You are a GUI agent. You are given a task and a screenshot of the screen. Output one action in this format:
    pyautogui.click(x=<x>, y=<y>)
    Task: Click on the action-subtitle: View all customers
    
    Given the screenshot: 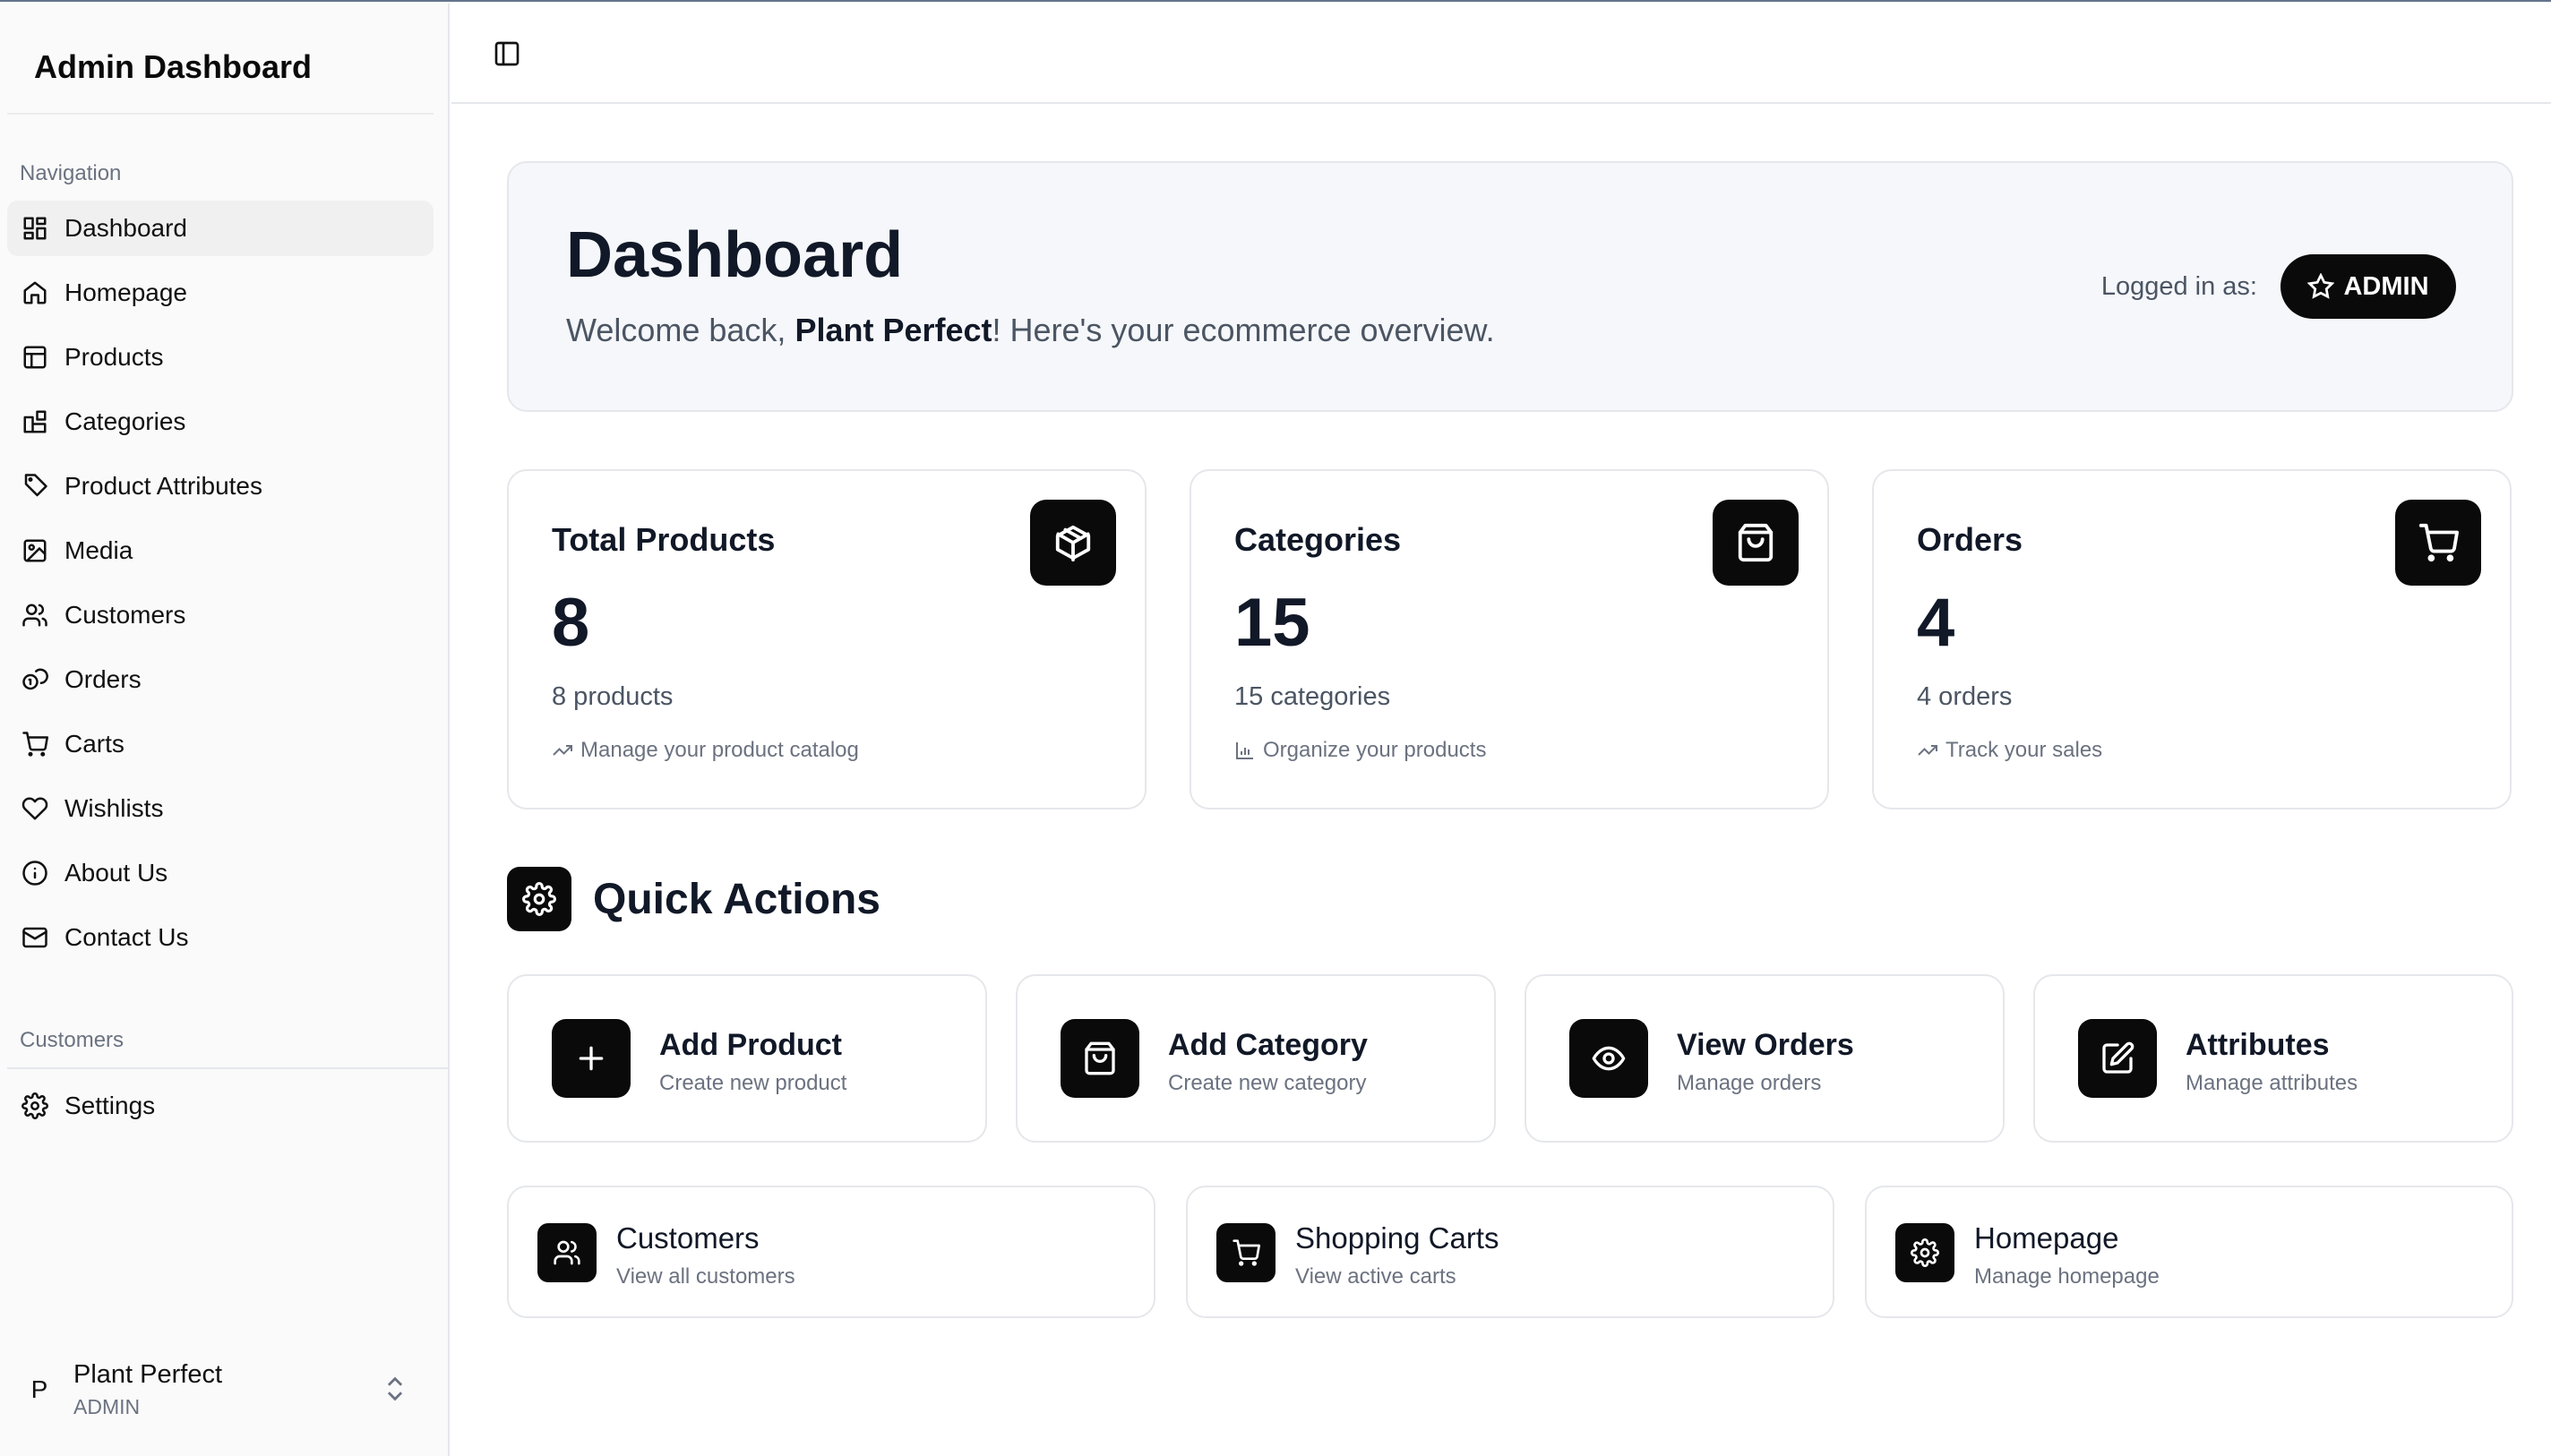 What is the action you would take?
    pyautogui.click(x=705, y=1276)
    